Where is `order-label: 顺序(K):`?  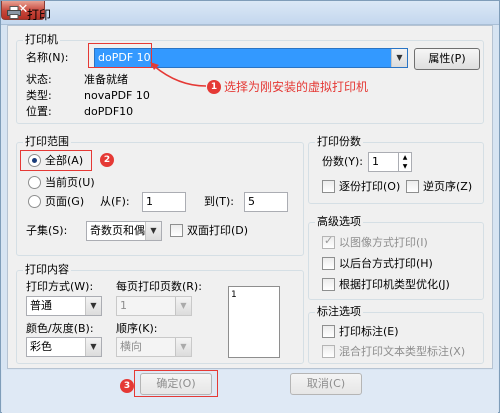 order-label: 顺序(K): is located at coordinates (137, 328).